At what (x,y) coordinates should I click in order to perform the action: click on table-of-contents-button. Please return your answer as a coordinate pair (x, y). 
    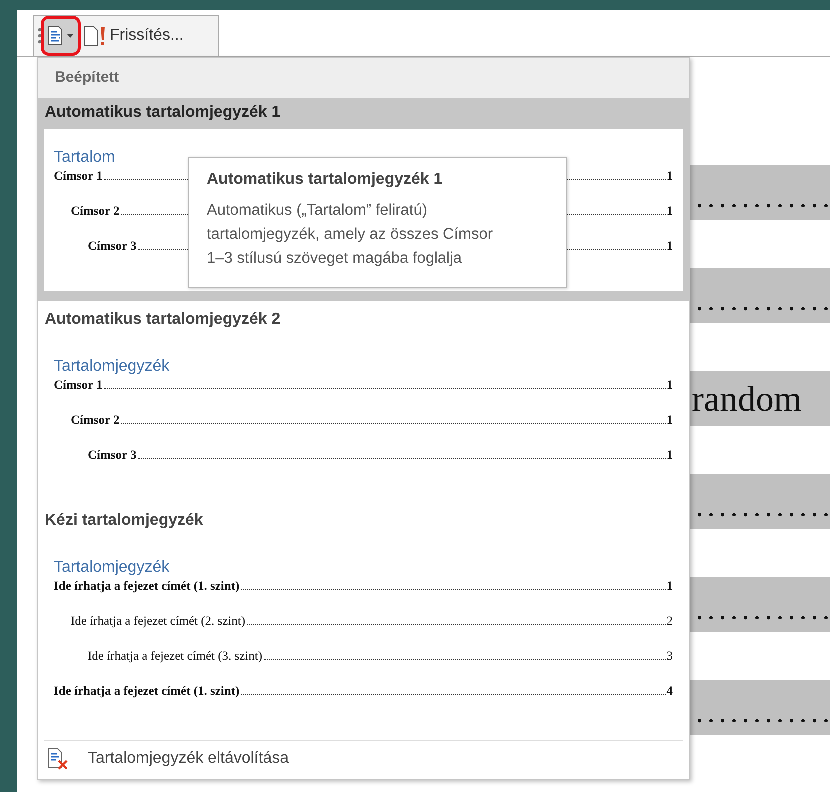
    Looking at the image, I should click on (61, 36).